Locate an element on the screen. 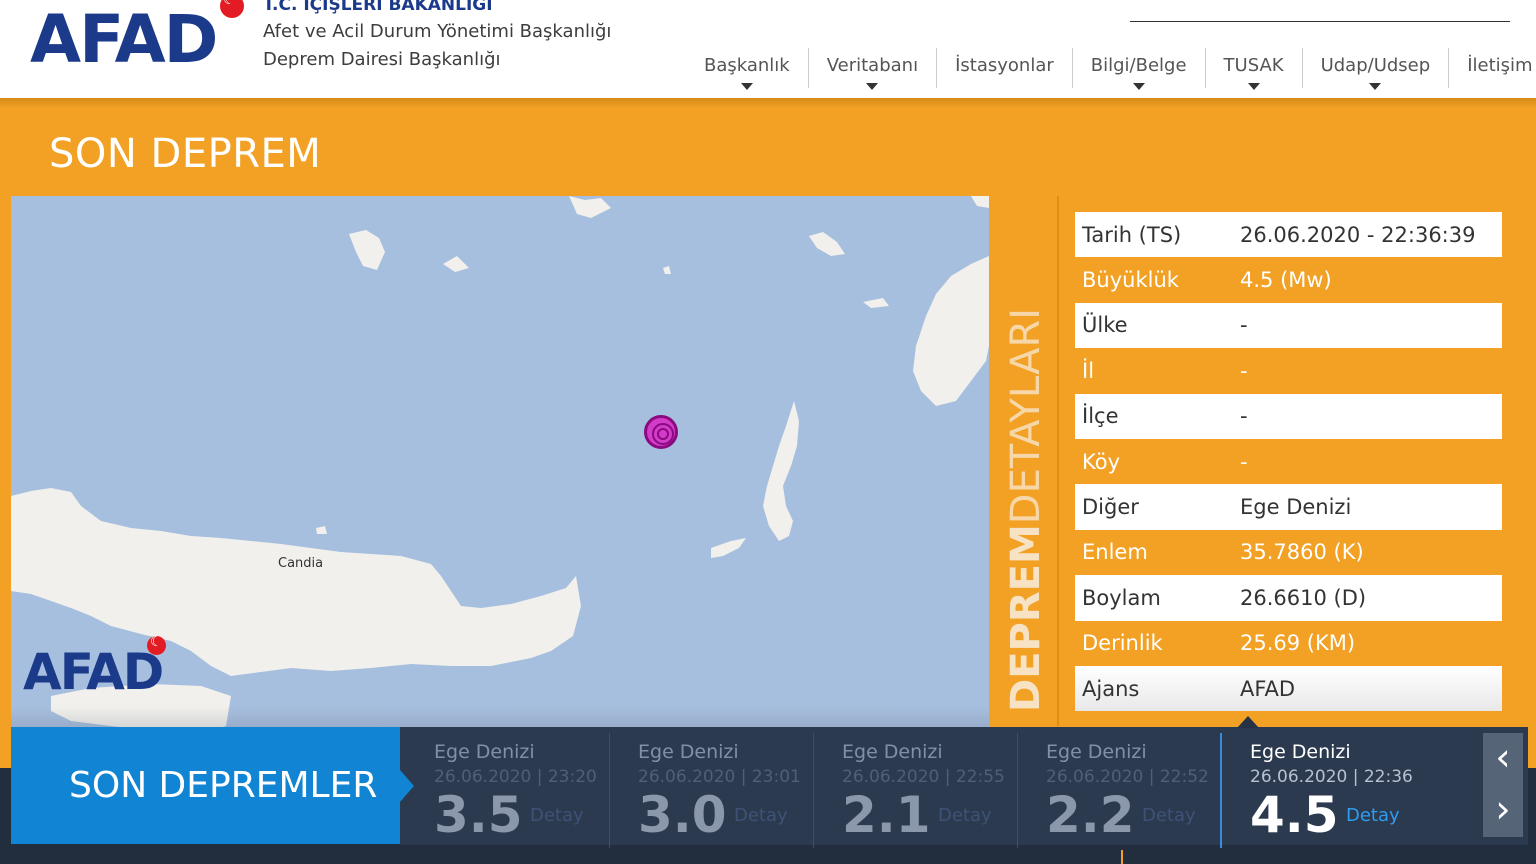  recent-quake-card: Ege Denizi 26.06.2020 | 22:52 2.2 Detay is located at coordinates (1120, 790).